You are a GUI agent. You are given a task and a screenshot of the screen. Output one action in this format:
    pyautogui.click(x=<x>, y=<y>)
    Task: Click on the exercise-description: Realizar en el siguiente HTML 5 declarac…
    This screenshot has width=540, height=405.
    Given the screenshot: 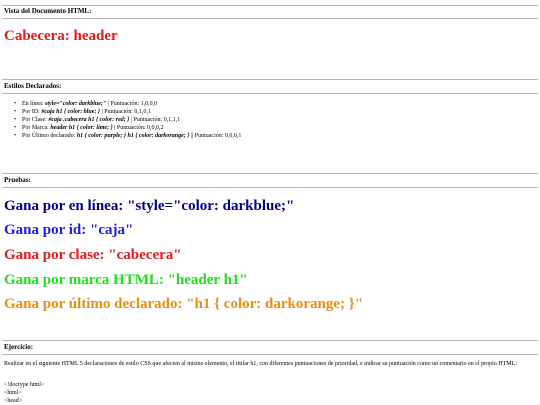 What is the action you would take?
    pyautogui.click(x=260, y=364)
    